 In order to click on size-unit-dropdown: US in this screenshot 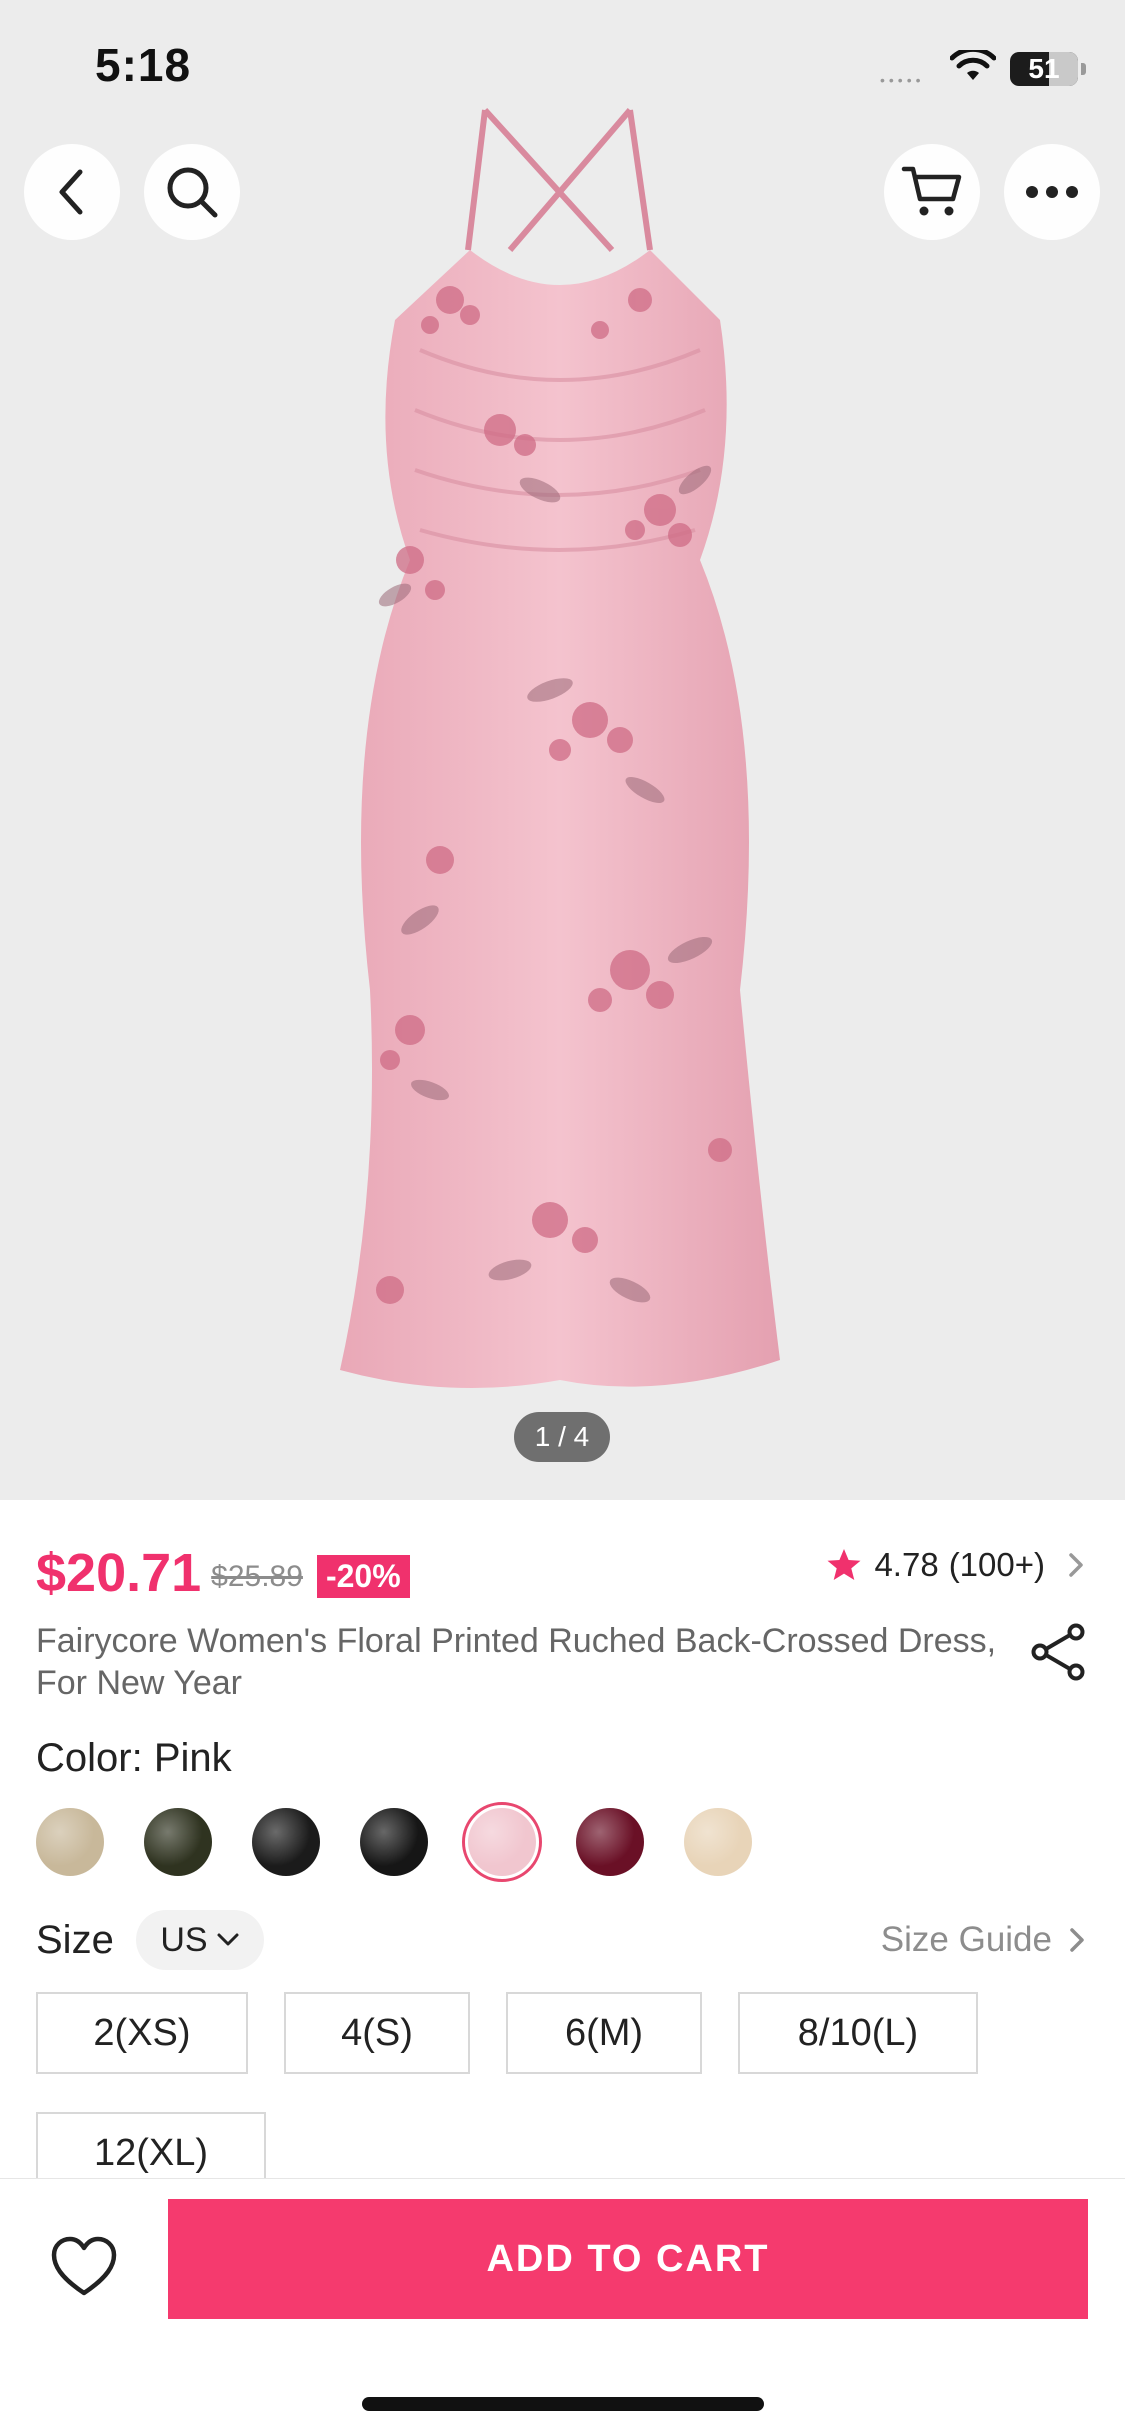, I will do `click(200, 1940)`.